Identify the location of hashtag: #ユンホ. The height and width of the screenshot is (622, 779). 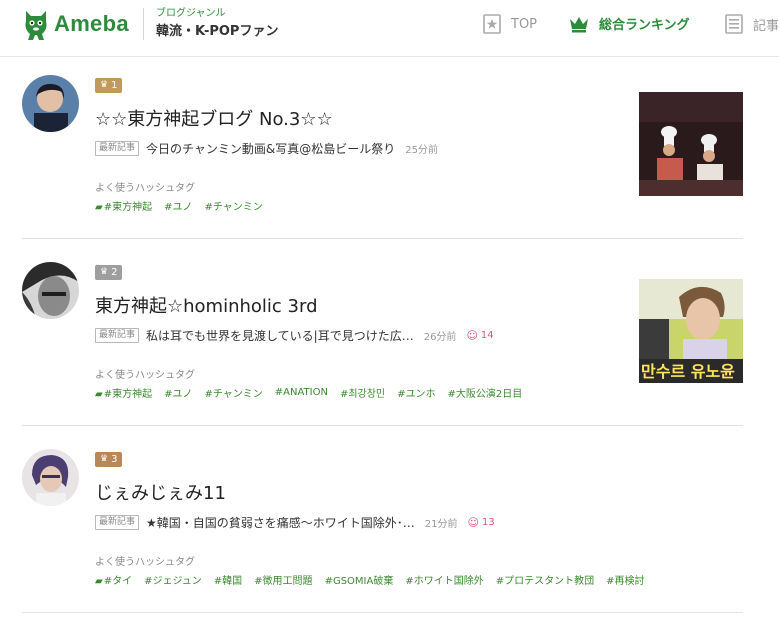
(416, 392).